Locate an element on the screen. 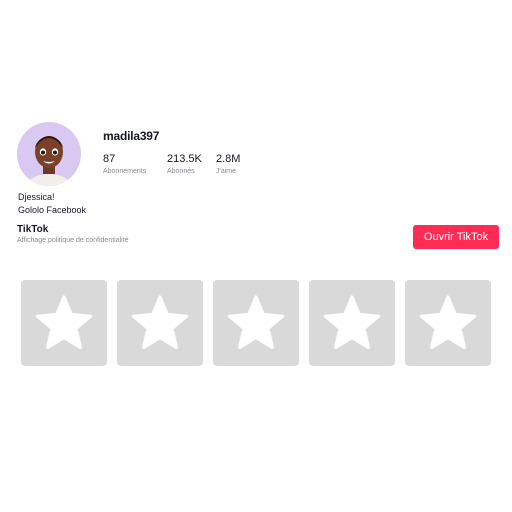 This screenshot has width=512, height=512. stat-followers-label: Abonnés is located at coordinates (181, 171).